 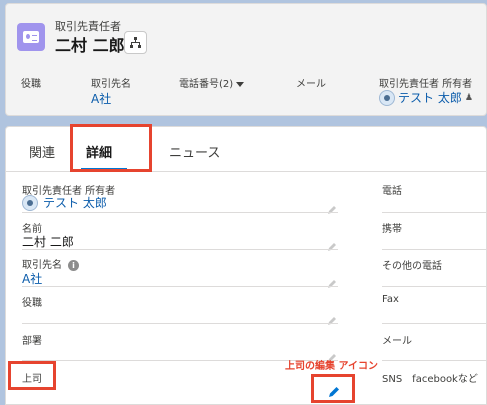 What do you see at coordinates (412, 266) in the screenshot?
I see `field-other-phone-label: その他の電話` at bounding box center [412, 266].